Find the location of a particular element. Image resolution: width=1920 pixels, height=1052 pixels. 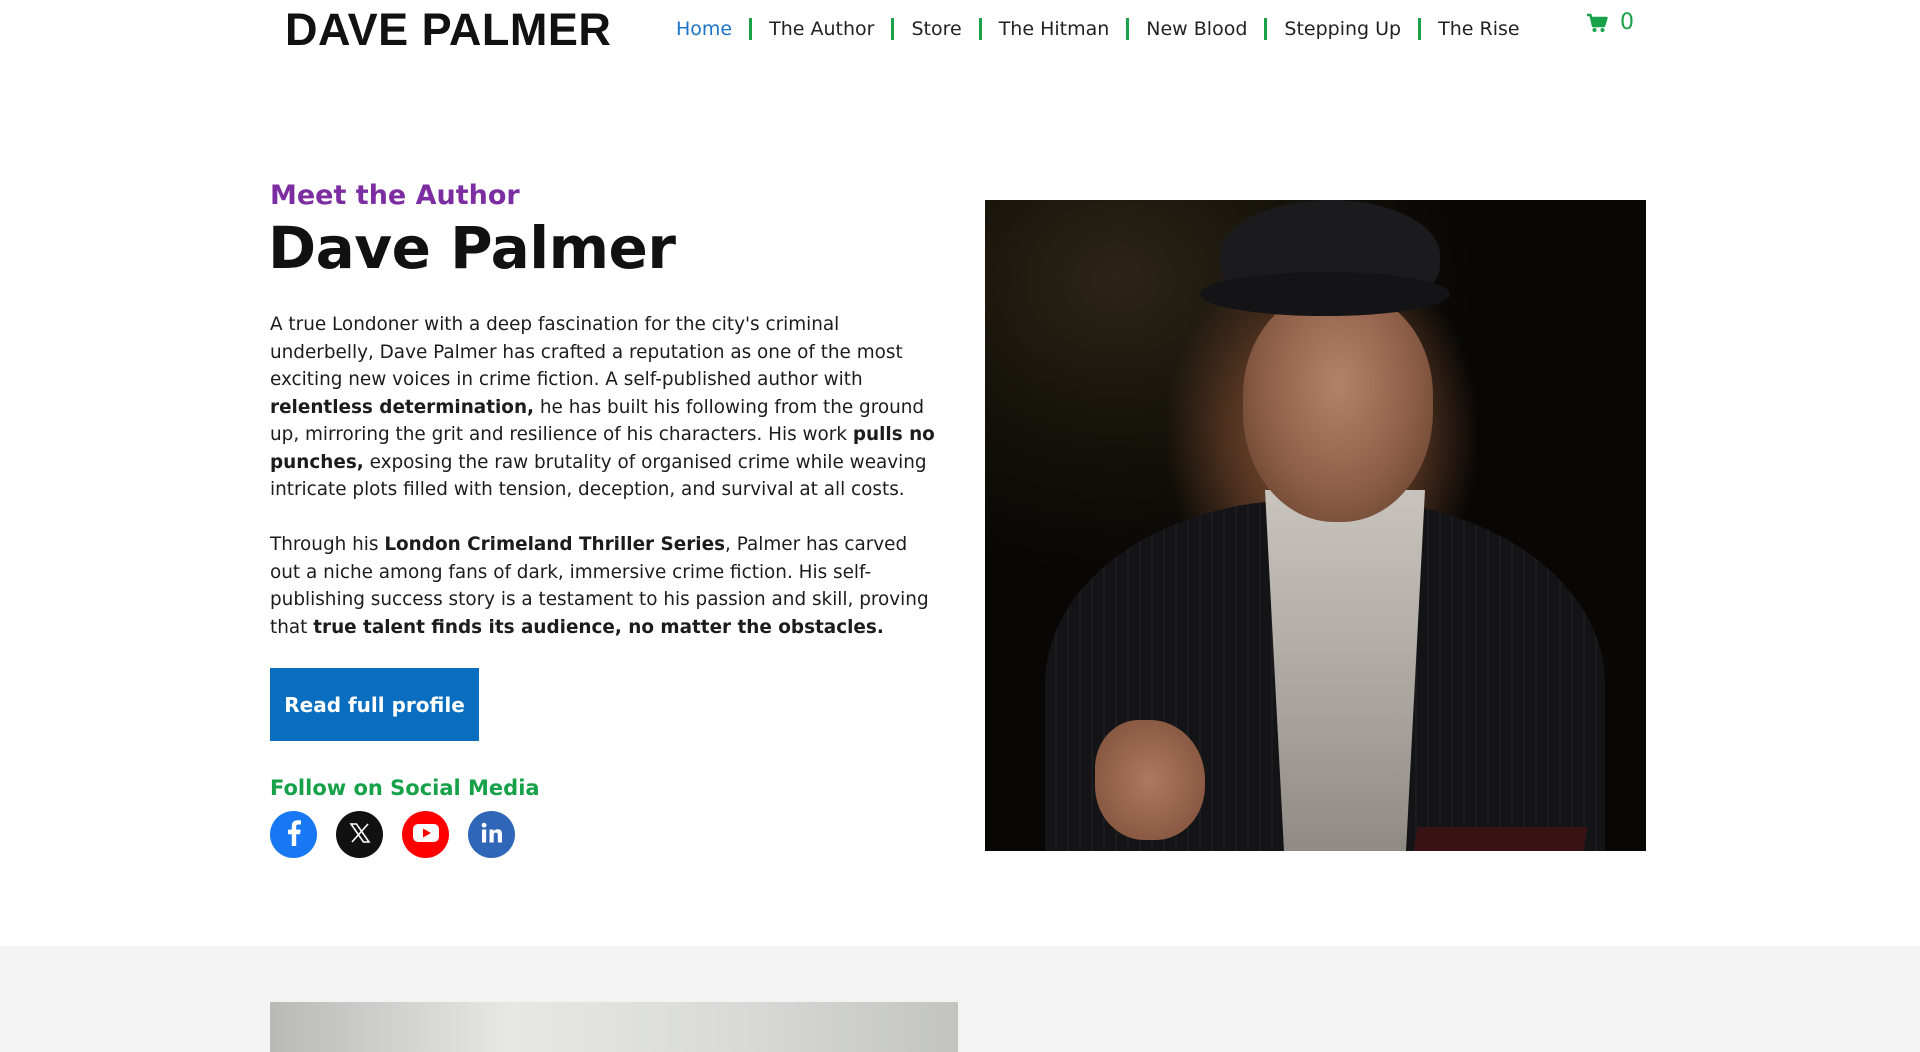

youtube-icon is located at coordinates (425, 834).